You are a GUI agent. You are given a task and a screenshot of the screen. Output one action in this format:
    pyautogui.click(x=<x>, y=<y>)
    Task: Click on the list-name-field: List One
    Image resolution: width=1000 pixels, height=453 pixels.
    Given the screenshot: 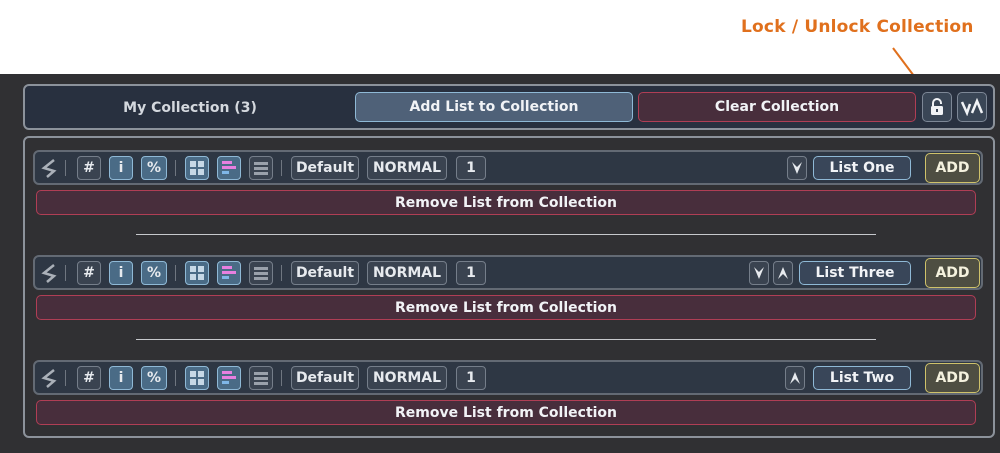 What is the action you would take?
    pyautogui.click(x=862, y=168)
    